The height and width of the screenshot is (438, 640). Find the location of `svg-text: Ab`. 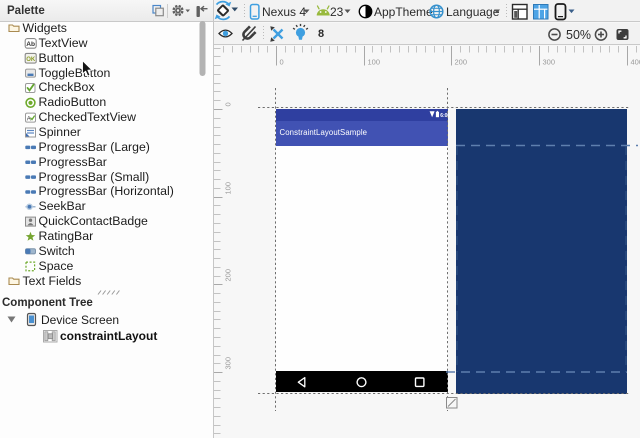

svg-text: Ab is located at coordinates (30, 44).